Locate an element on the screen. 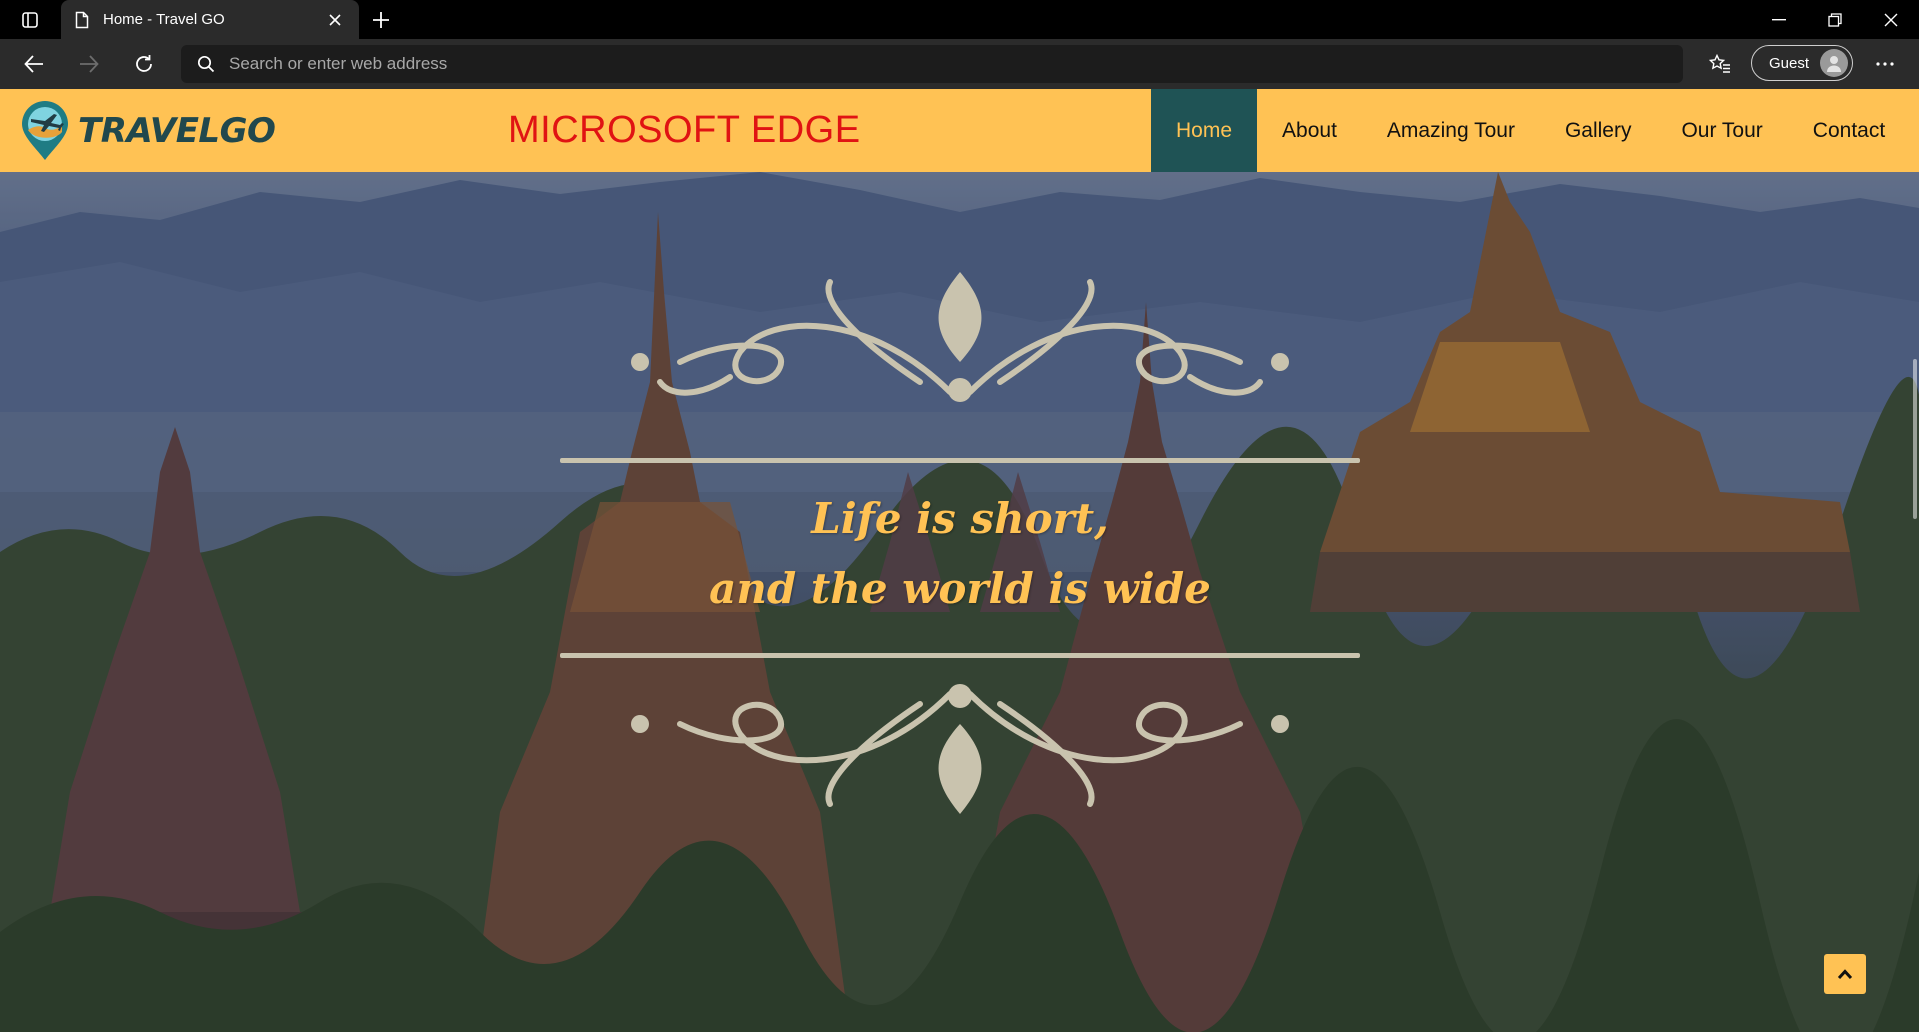 The height and width of the screenshot is (1032, 1919). window-close-icon is located at coordinates (1891, 19).